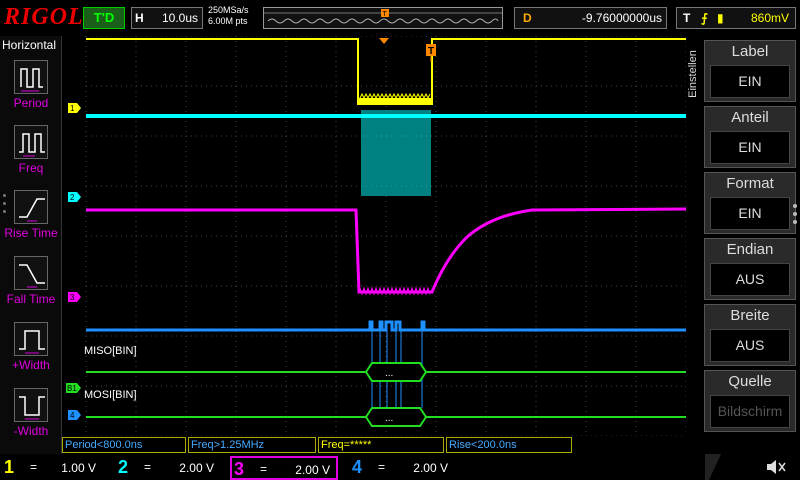 Image resolution: width=800 pixels, height=480 pixels. I want to click on freq-label: Freq, so click(31, 168).